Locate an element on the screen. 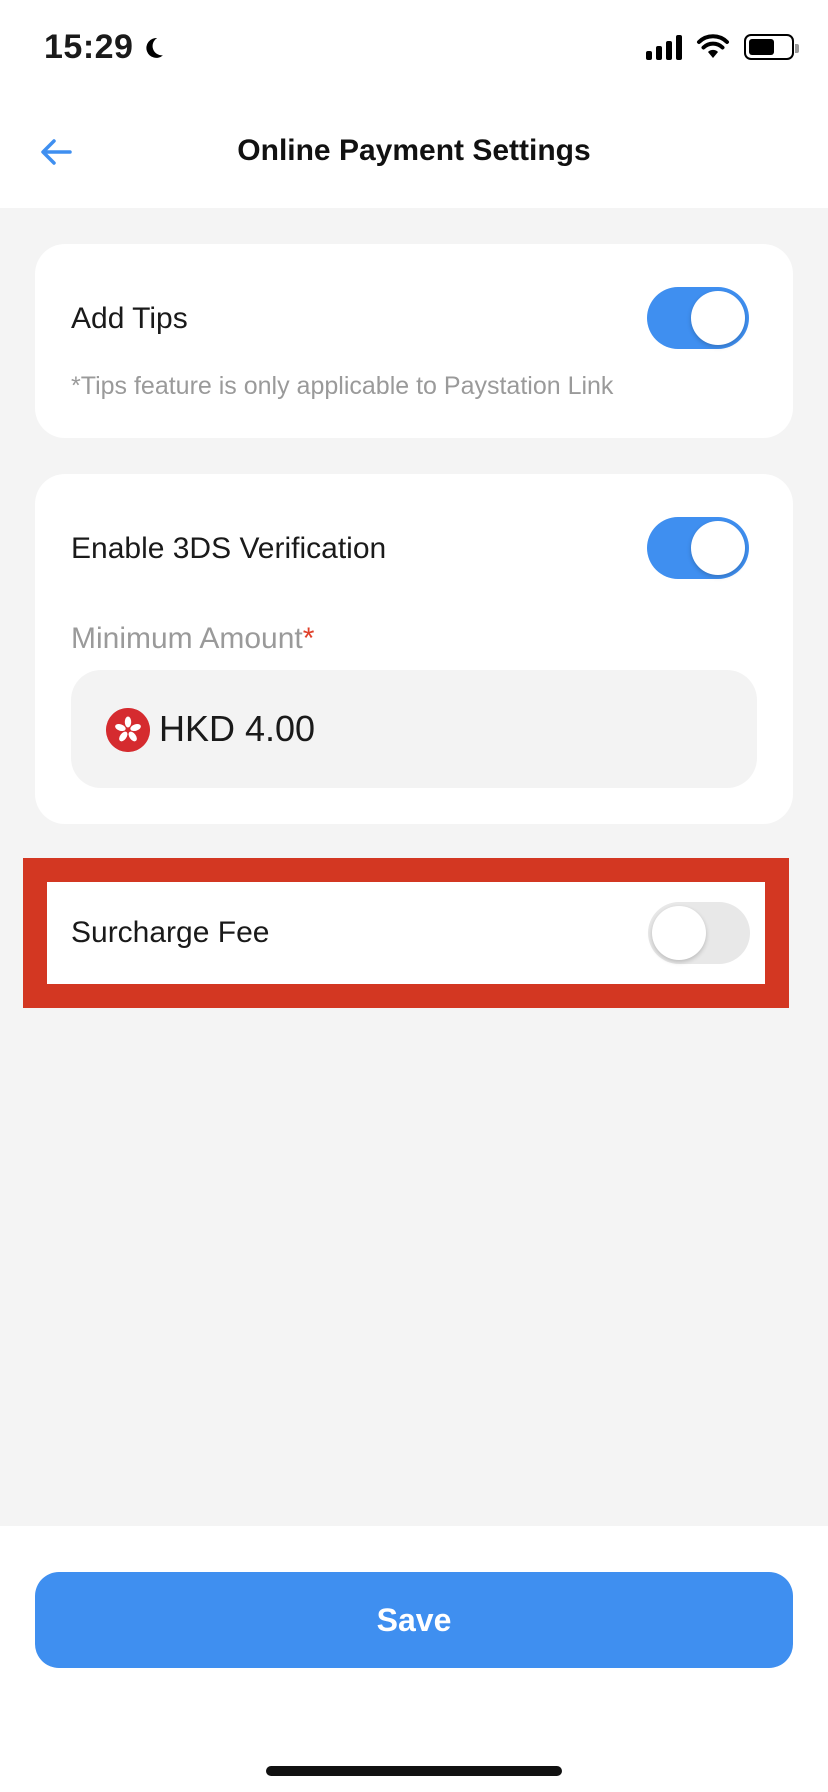 The width and height of the screenshot is (828, 1792). cellular-signal-icon is located at coordinates (664, 47).